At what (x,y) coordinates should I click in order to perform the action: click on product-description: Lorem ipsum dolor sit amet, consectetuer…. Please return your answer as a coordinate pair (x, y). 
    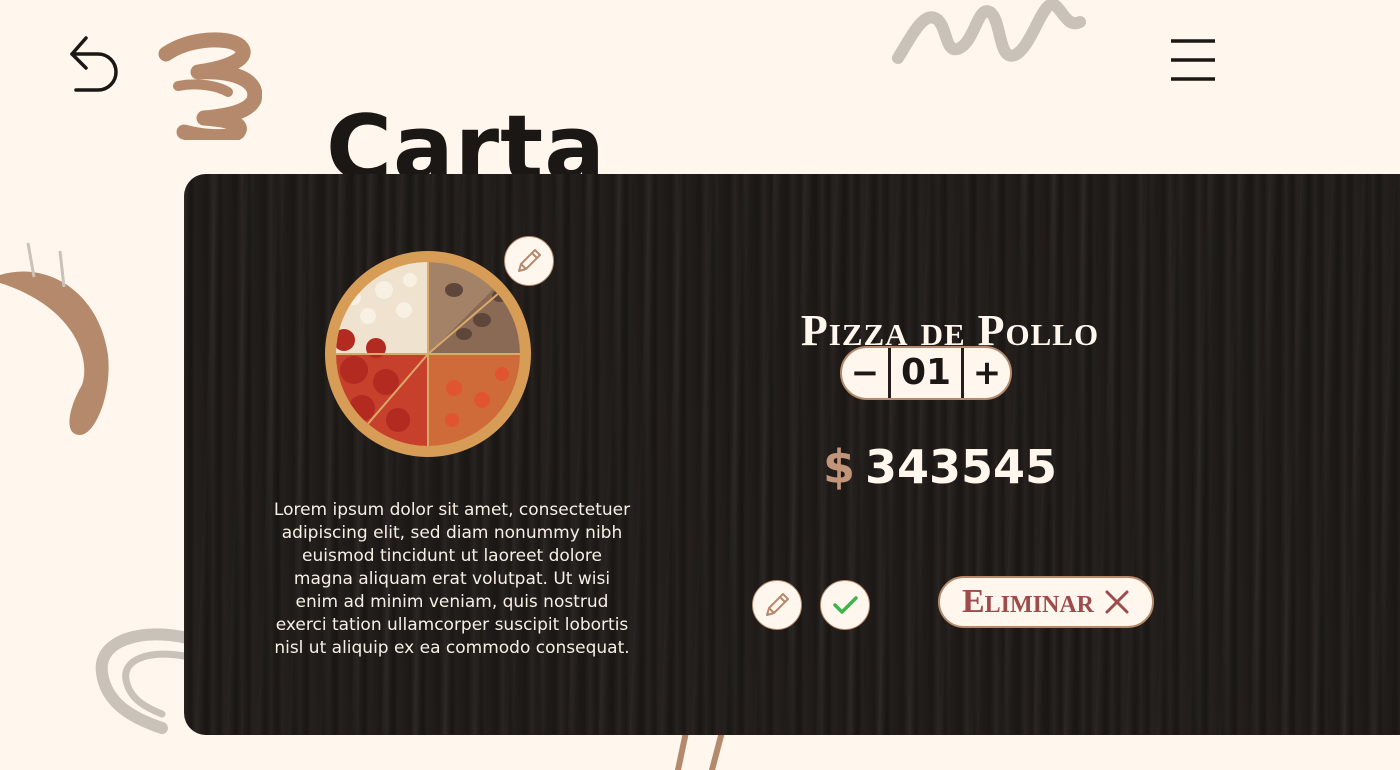
    Looking at the image, I should click on (452, 579).